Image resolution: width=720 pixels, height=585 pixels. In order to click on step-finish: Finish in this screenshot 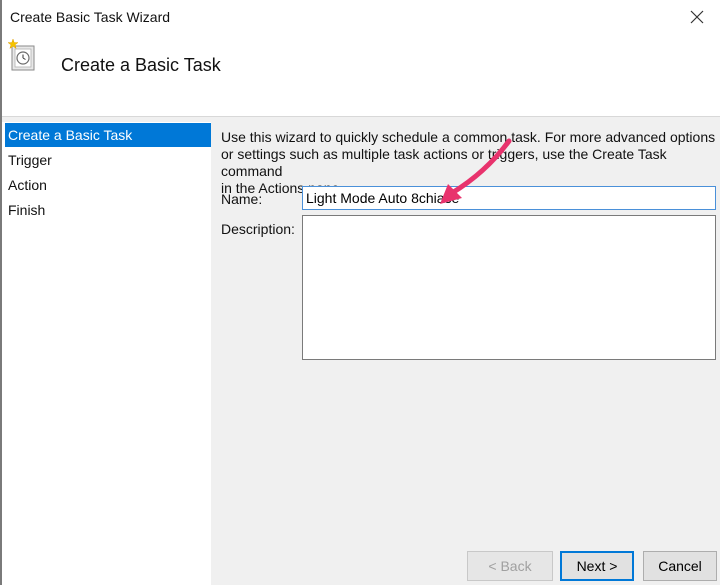, I will do `click(108, 210)`.